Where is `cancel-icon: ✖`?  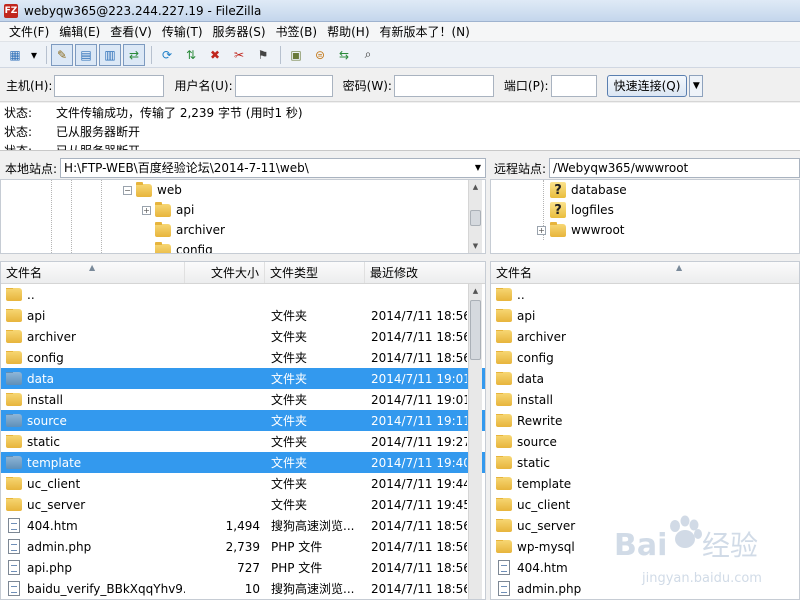
cancel-icon: ✖ is located at coordinates (215, 55).